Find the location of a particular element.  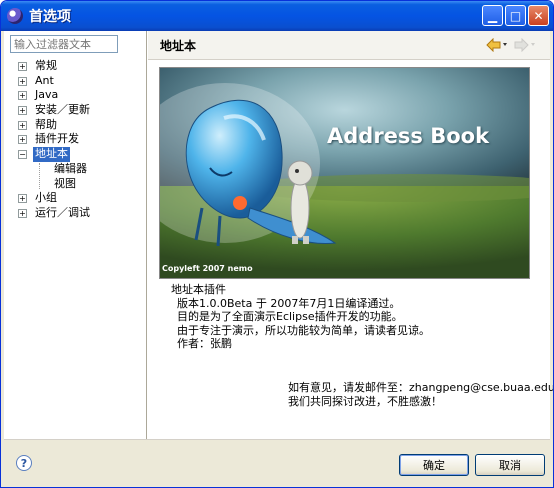

tree-item-run-debug: + 运行／调试 is located at coordinates (74, 213).